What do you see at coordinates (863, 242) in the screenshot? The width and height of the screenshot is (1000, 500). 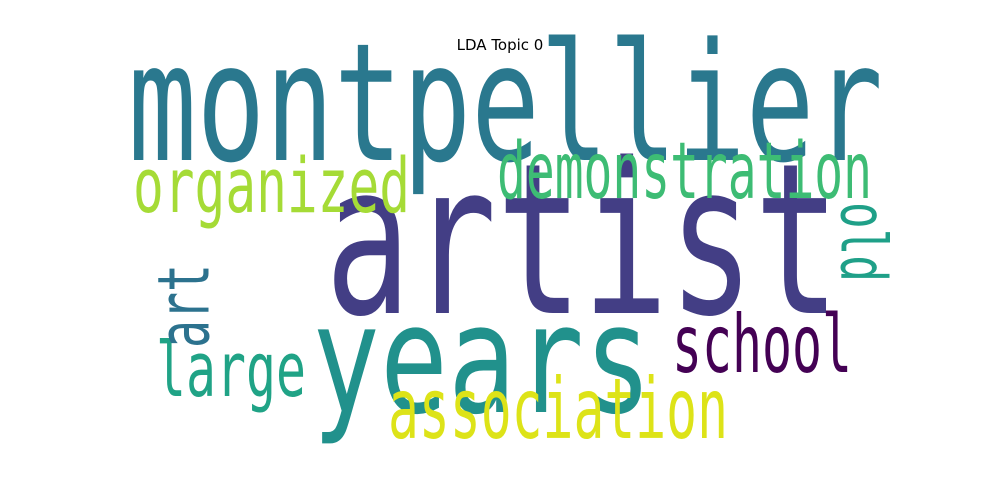 I see `word-old: old` at bounding box center [863, 242].